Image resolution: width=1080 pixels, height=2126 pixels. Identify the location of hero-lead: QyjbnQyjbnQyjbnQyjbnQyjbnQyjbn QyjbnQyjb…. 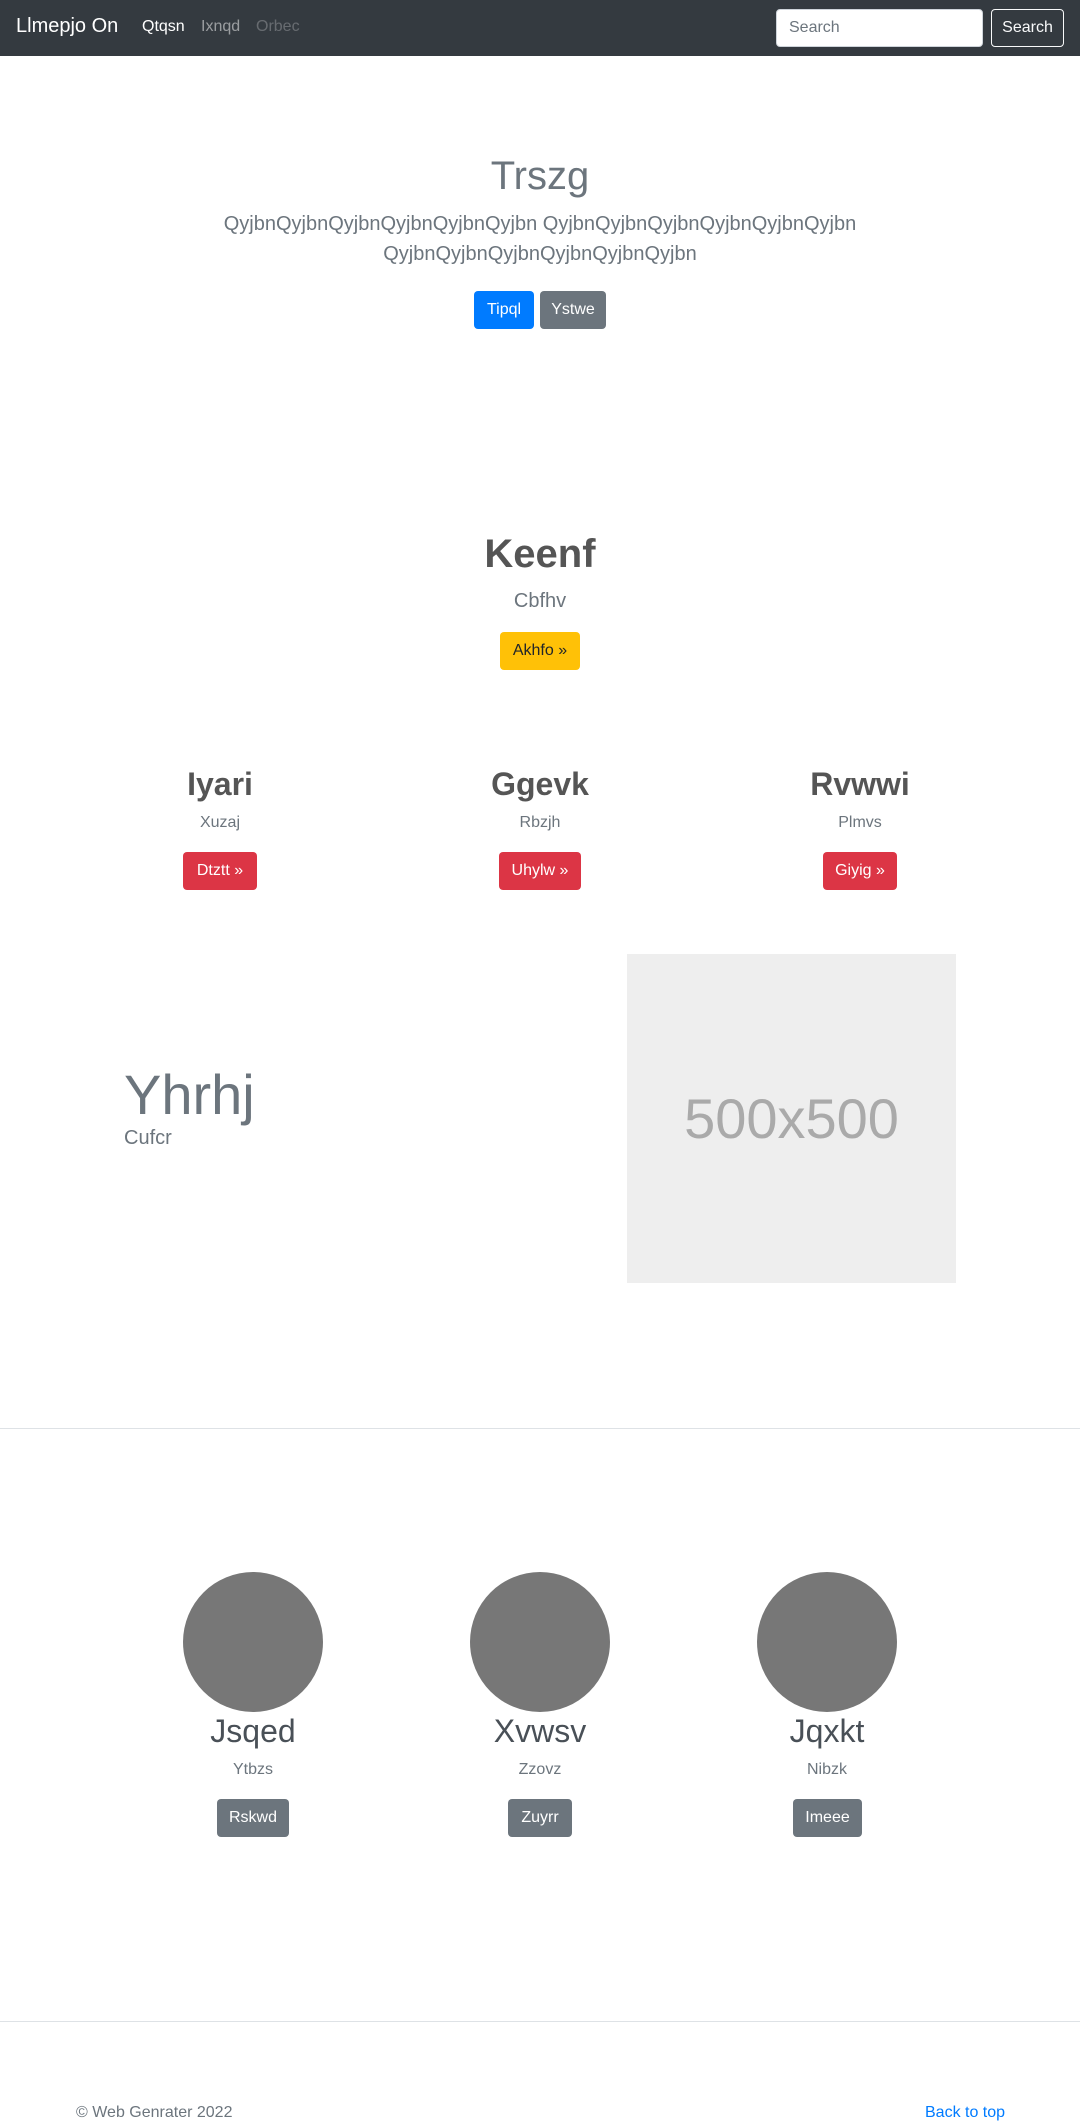
(540, 239).